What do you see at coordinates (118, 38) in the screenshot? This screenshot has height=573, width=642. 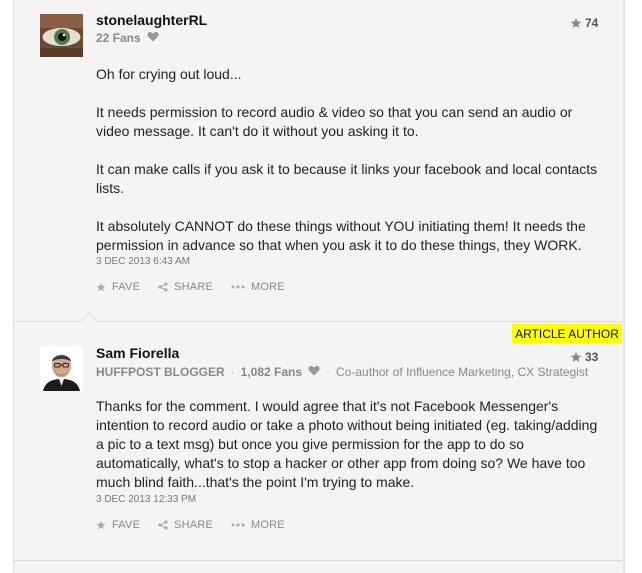 I see `fans-count: 22 Fans` at bounding box center [118, 38].